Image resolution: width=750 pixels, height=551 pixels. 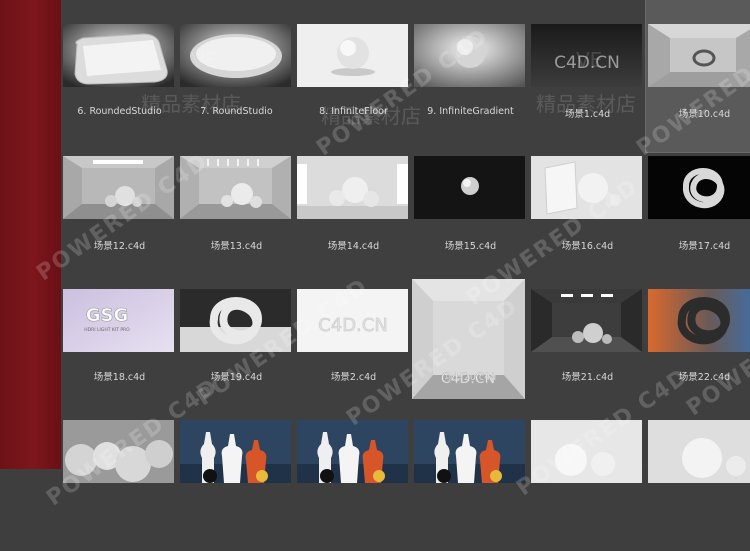 I want to click on asset-label: 场景17.c4d, so click(x=704, y=246).